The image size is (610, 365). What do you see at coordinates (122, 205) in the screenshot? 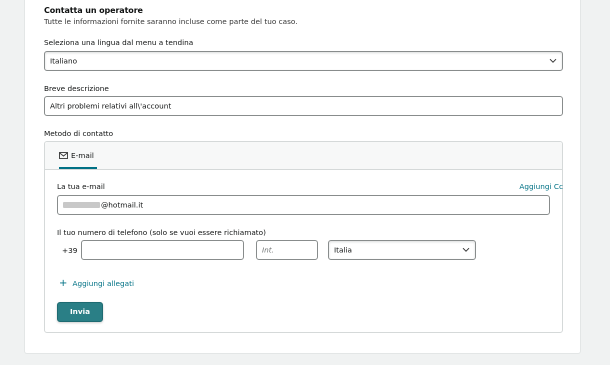
I see `email-value: @hotmail.it` at bounding box center [122, 205].